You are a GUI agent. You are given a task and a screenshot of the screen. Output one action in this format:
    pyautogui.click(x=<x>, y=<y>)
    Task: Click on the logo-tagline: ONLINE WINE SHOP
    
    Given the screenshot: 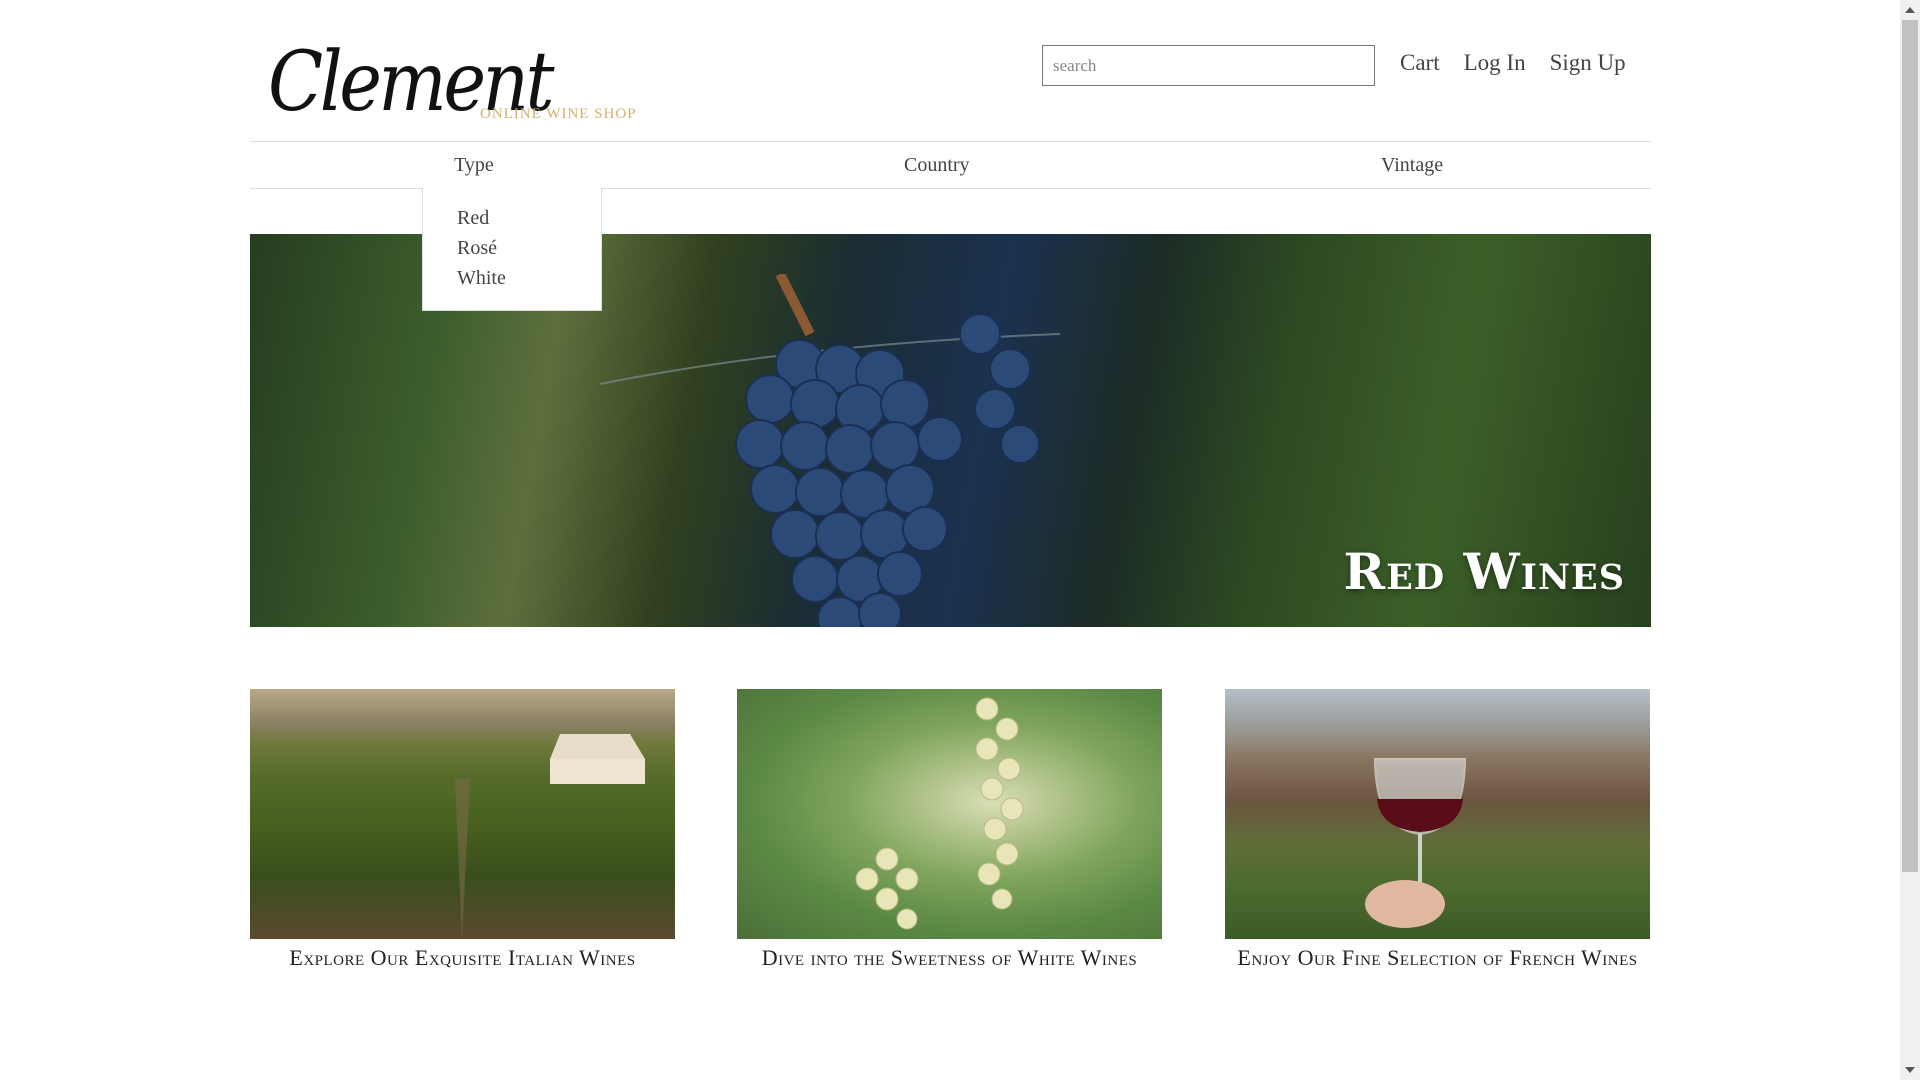 What is the action you would take?
    pyautogui.click(x=558, y=114)
    